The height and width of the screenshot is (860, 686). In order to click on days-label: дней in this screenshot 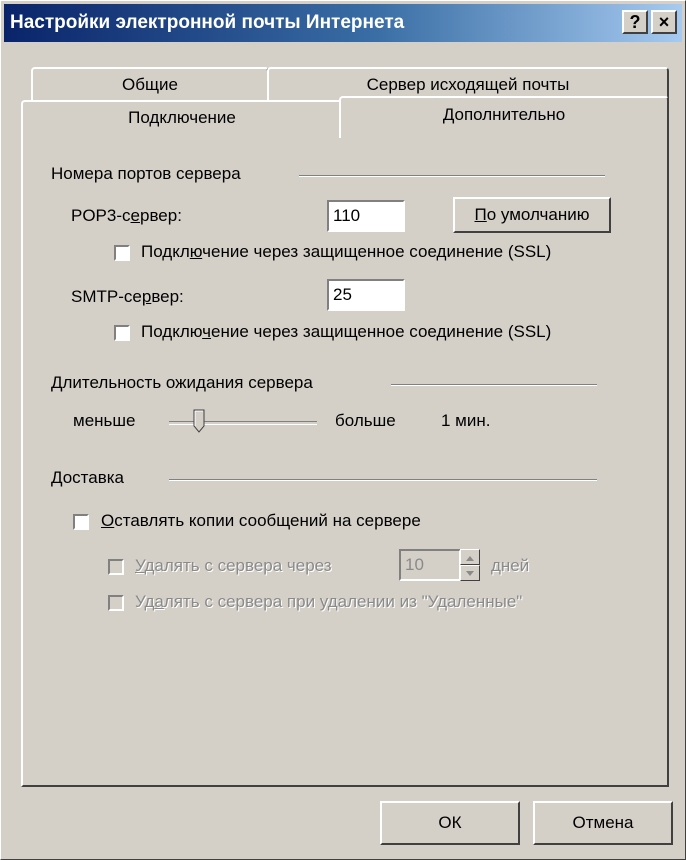, I will do `click(510, 565)`.